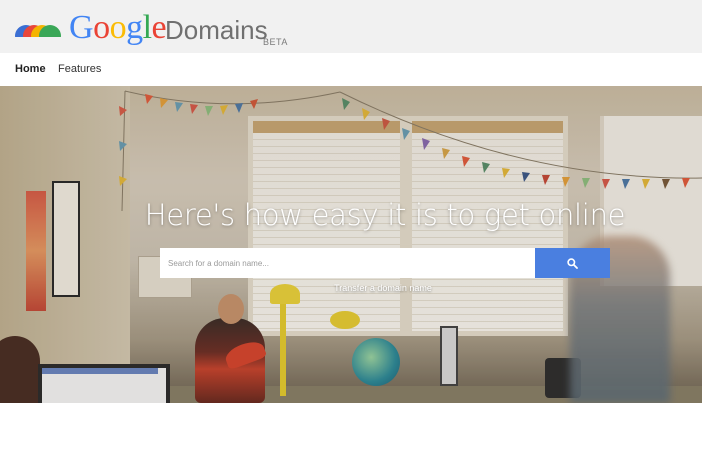  Describe the element at coordinates (347, 263) in the screenshot. I see `domain-search-input` at that location.